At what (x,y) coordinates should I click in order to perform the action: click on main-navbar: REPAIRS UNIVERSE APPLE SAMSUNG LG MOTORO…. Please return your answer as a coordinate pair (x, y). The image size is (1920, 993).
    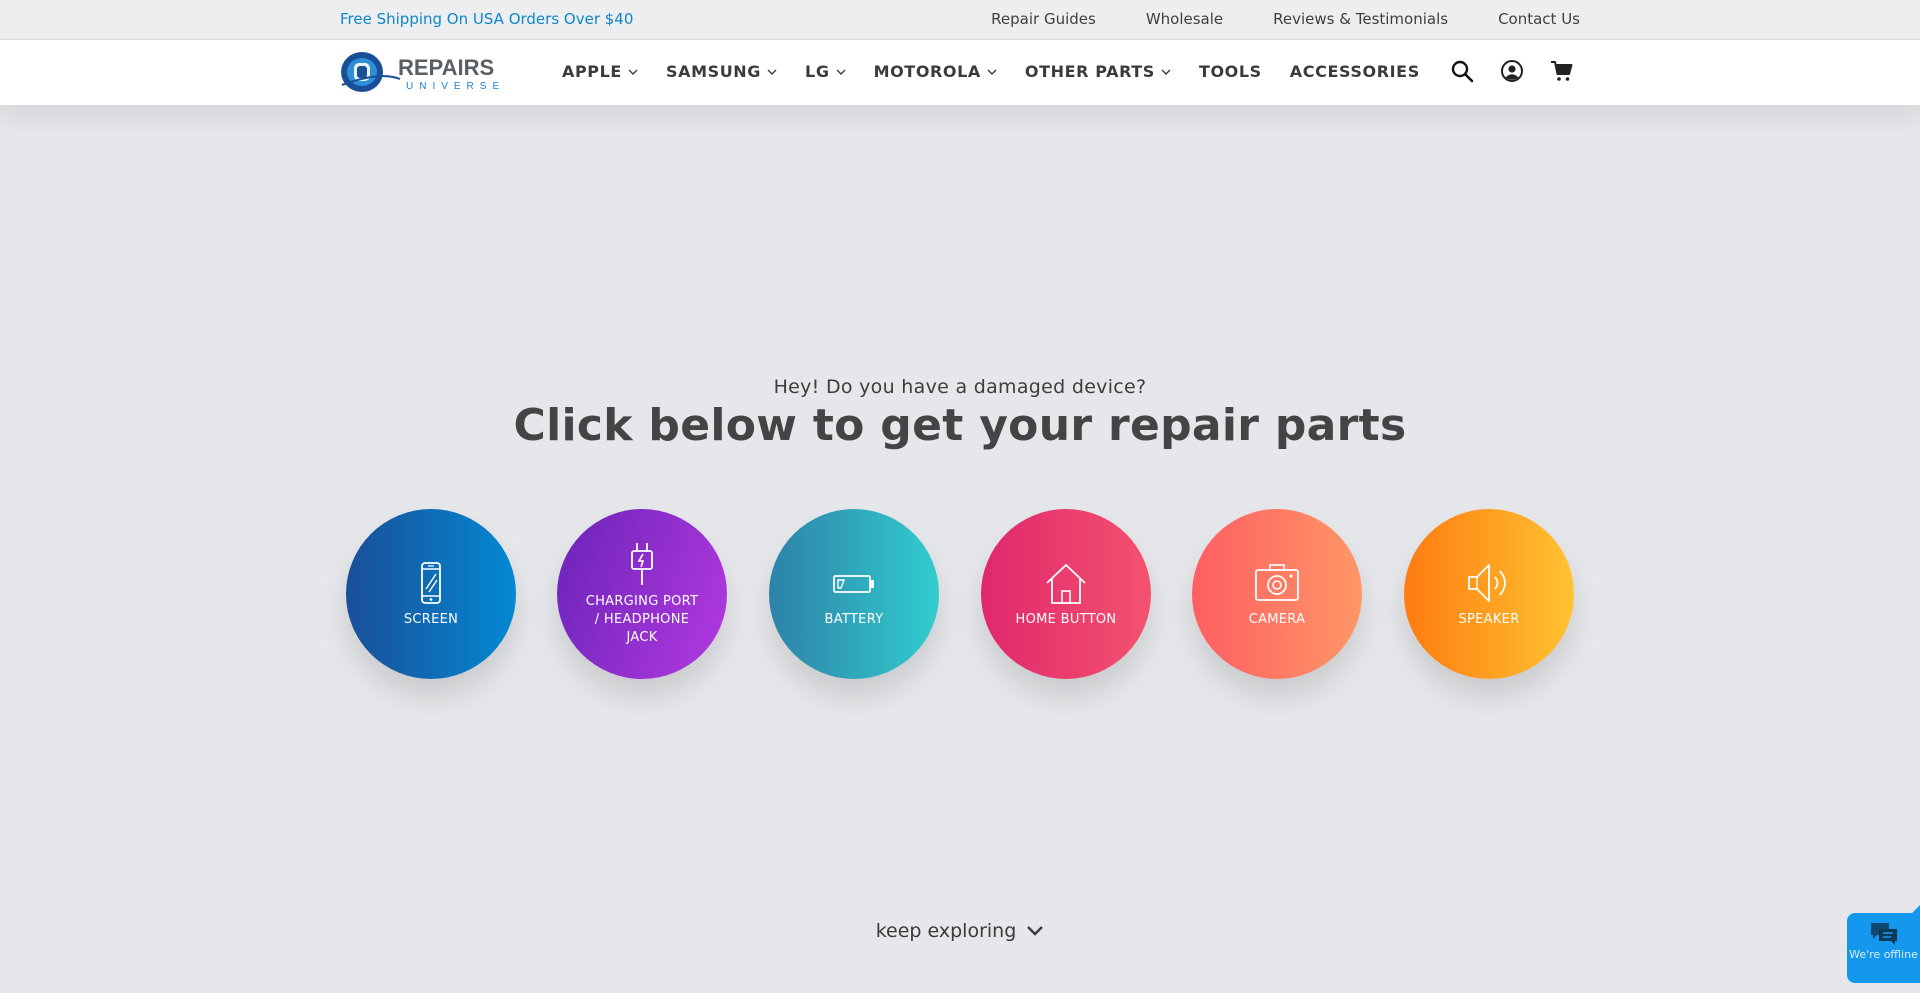
    Looking at the image, I should click on (960, 72).